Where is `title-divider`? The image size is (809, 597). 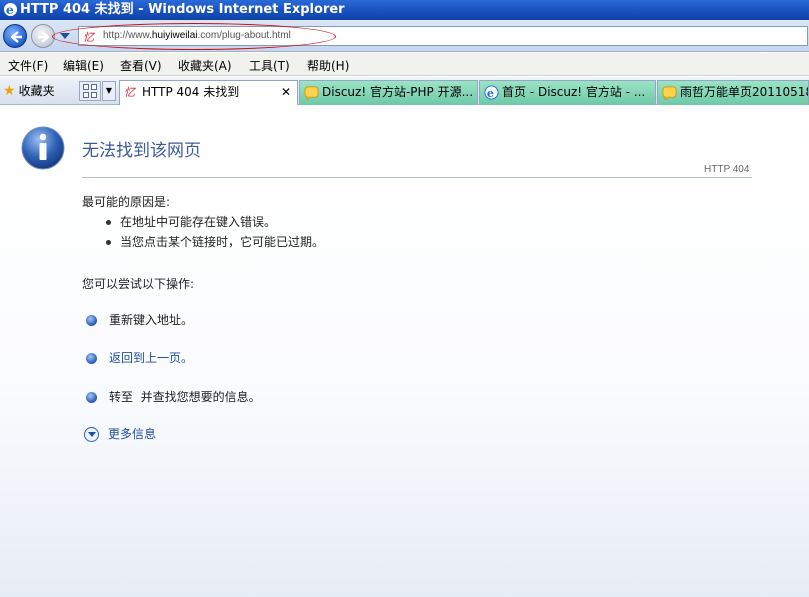
title-divider is located at coordinates (417, 177).